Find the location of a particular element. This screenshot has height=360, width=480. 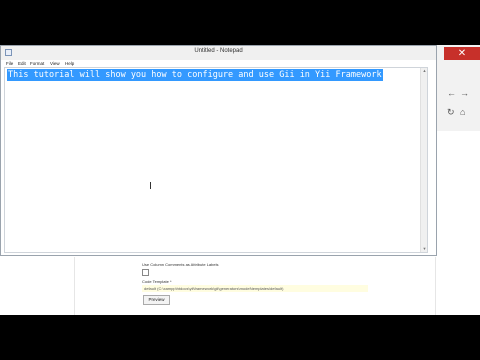

scroll-up-icon: ▲ is located at coordinates (424, 71).